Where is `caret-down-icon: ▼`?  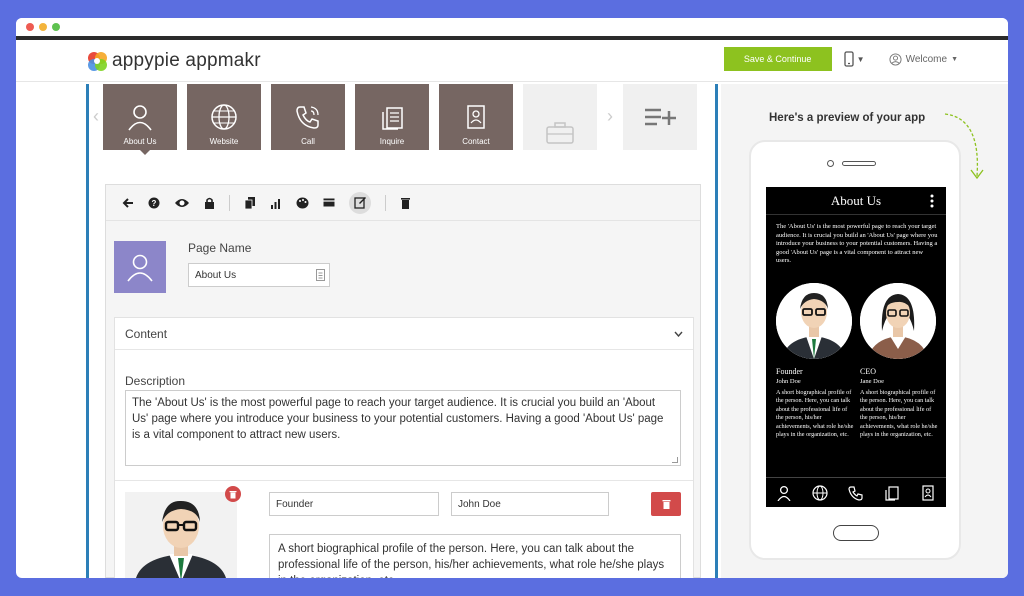
caret-down-icon: ▼ is located at coordinates (860, 59).